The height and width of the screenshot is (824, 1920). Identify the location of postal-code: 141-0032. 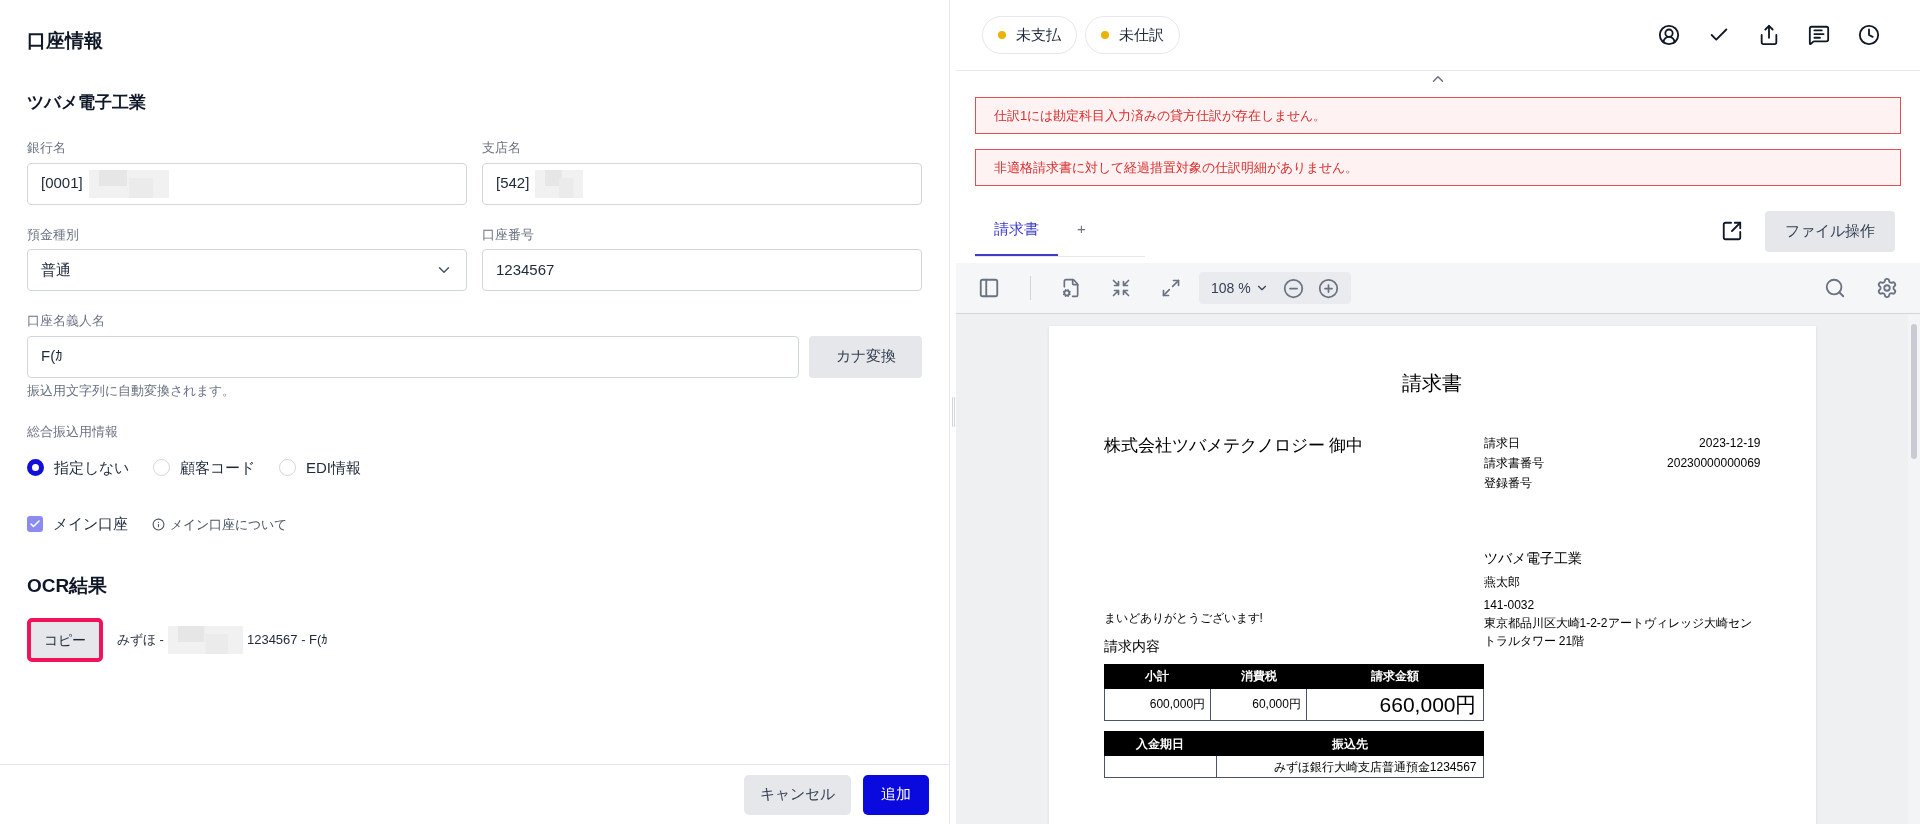
(1509, 605).